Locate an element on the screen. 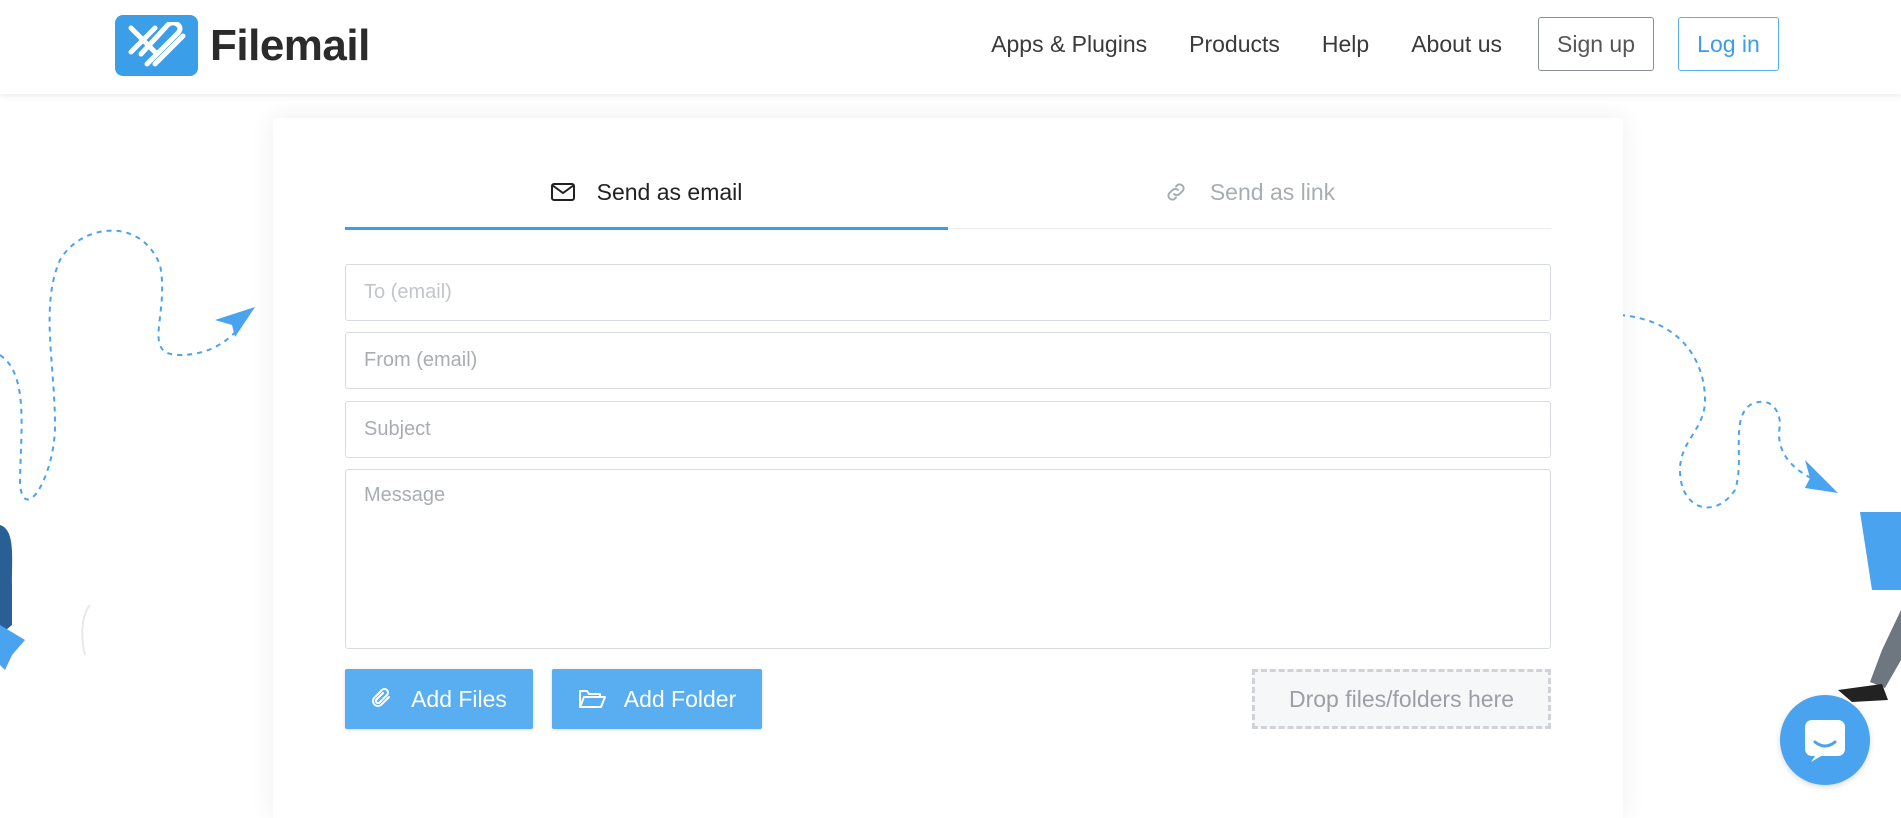 This screenshot has height=818, width=1901. from-email-input is located at coordinates (948, 360).